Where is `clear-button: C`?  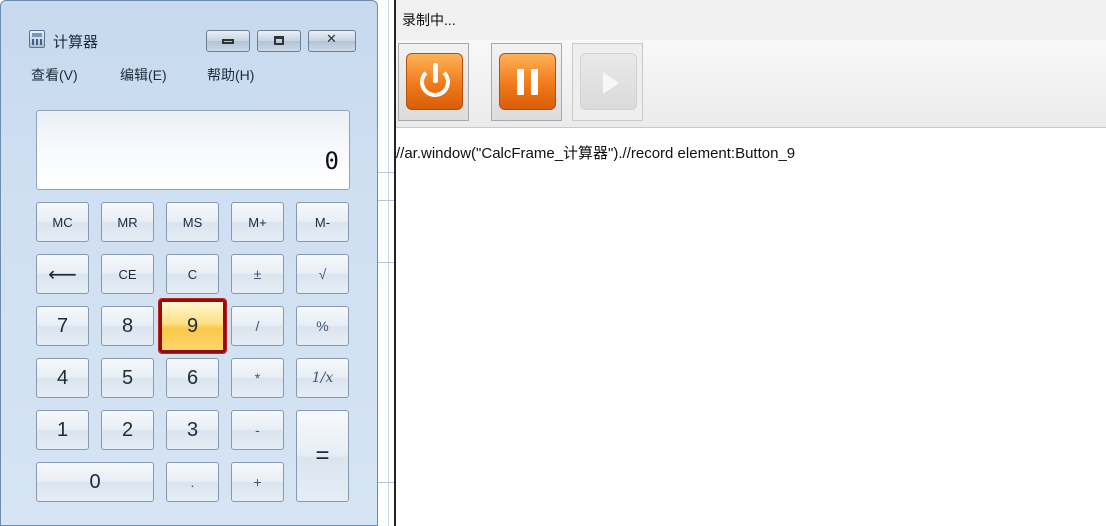 clear-button: C is located at coordinates (192, 274).